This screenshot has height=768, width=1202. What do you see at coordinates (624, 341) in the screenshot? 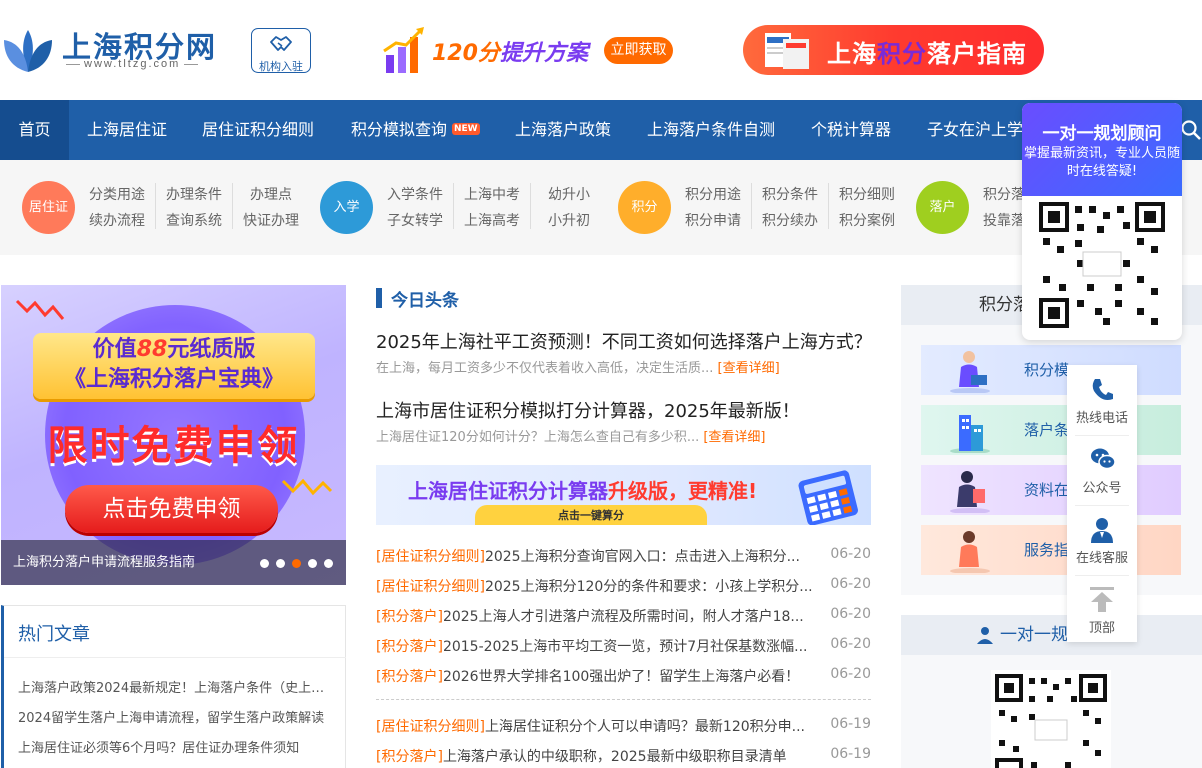
I see `top-news-title: 2025年上海社平工资预测！不同工资如何选择落户上海方式？` at bounding box center [624, 341].